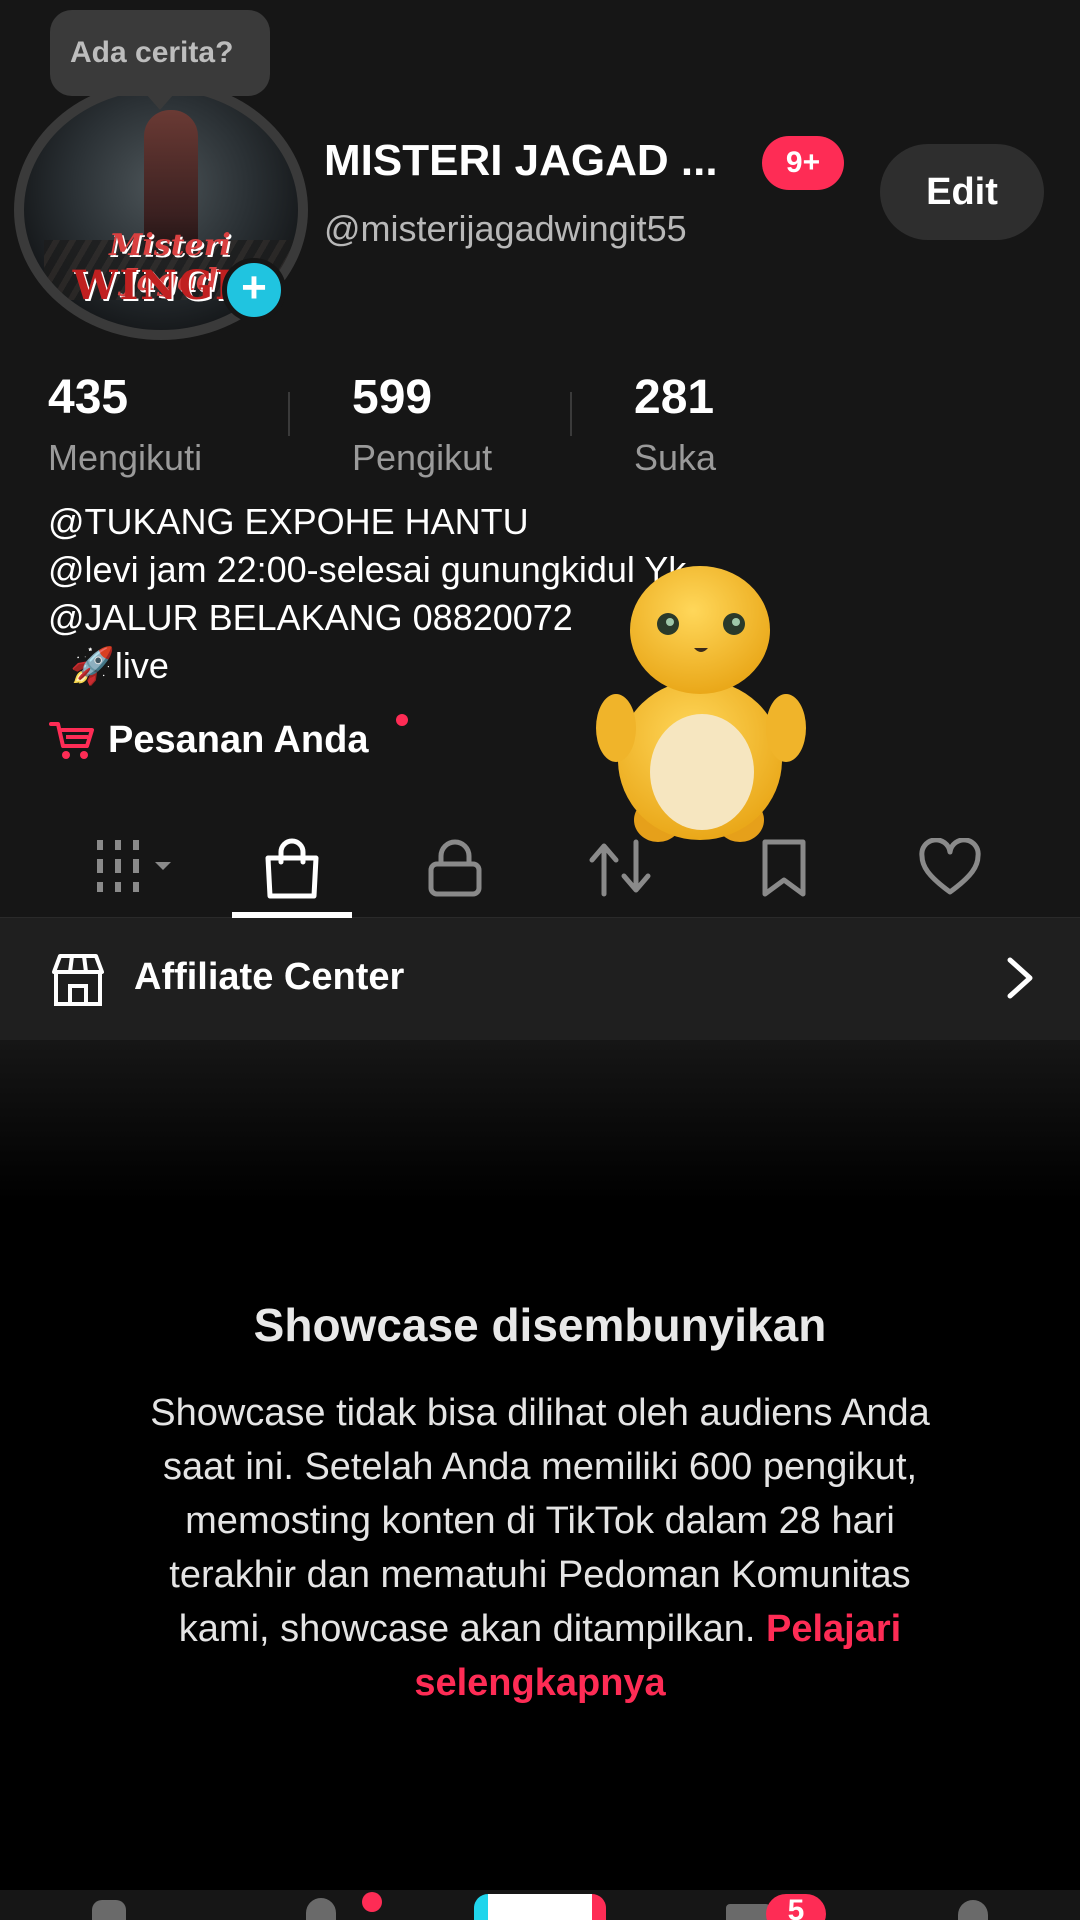  Describe the element at coordinates (973, 1910) in the screenshot. I see `profile-icon` at that location.